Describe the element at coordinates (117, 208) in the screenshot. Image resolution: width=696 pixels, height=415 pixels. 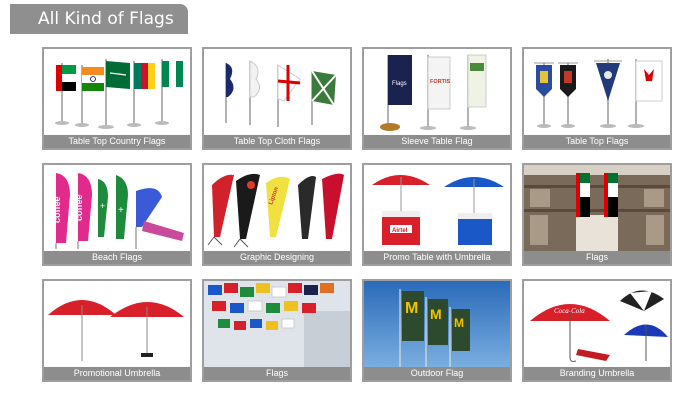
I see `product-image: coffee coffee + +` at that location.